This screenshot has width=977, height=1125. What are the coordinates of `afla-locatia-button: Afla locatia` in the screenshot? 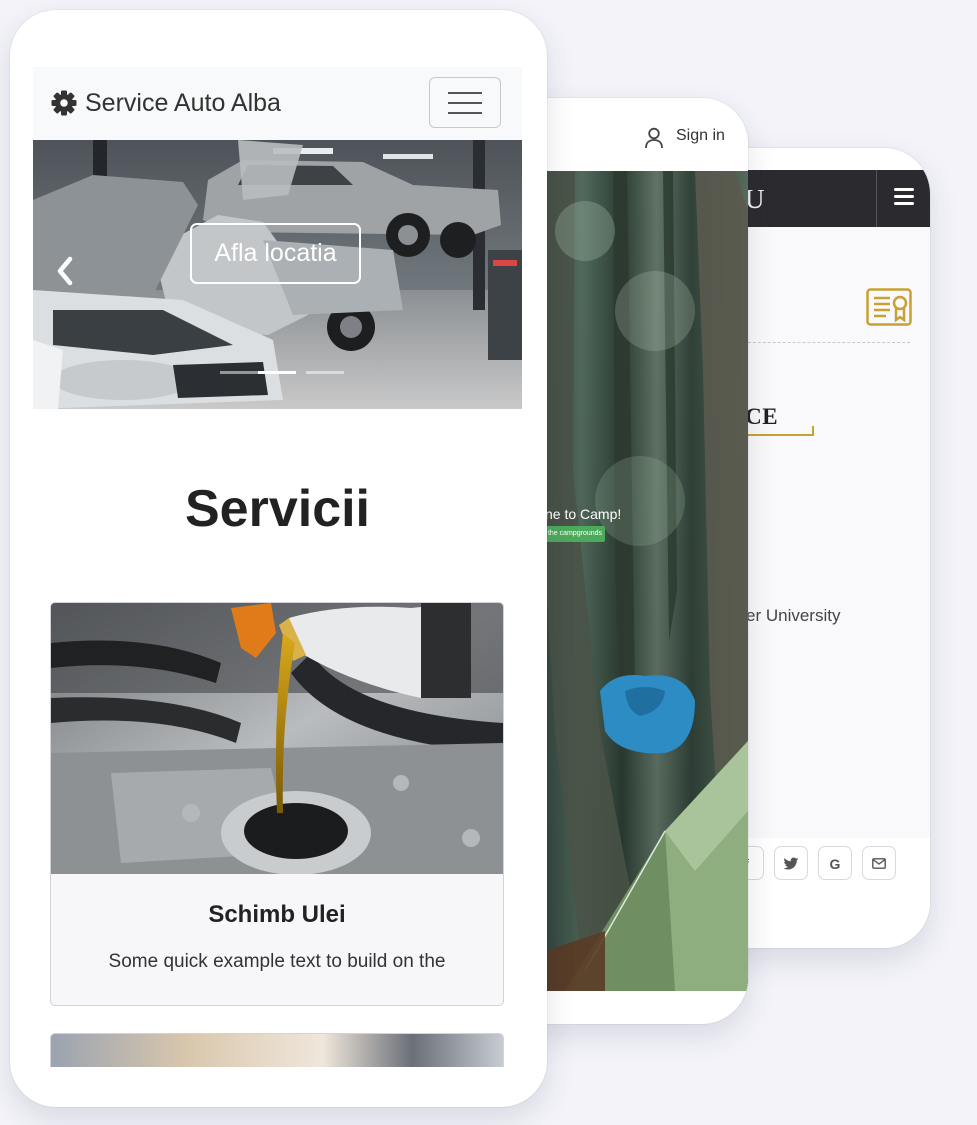 It's located at (275, 253).